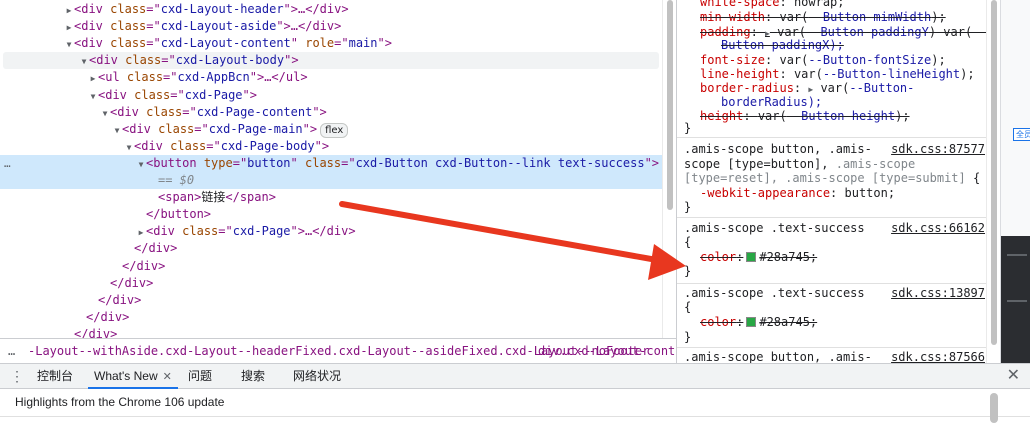 Image resolution: width=1030 pixels, height=423 pixels. I want to click on tab-issues: 问题, so click(200, 376).